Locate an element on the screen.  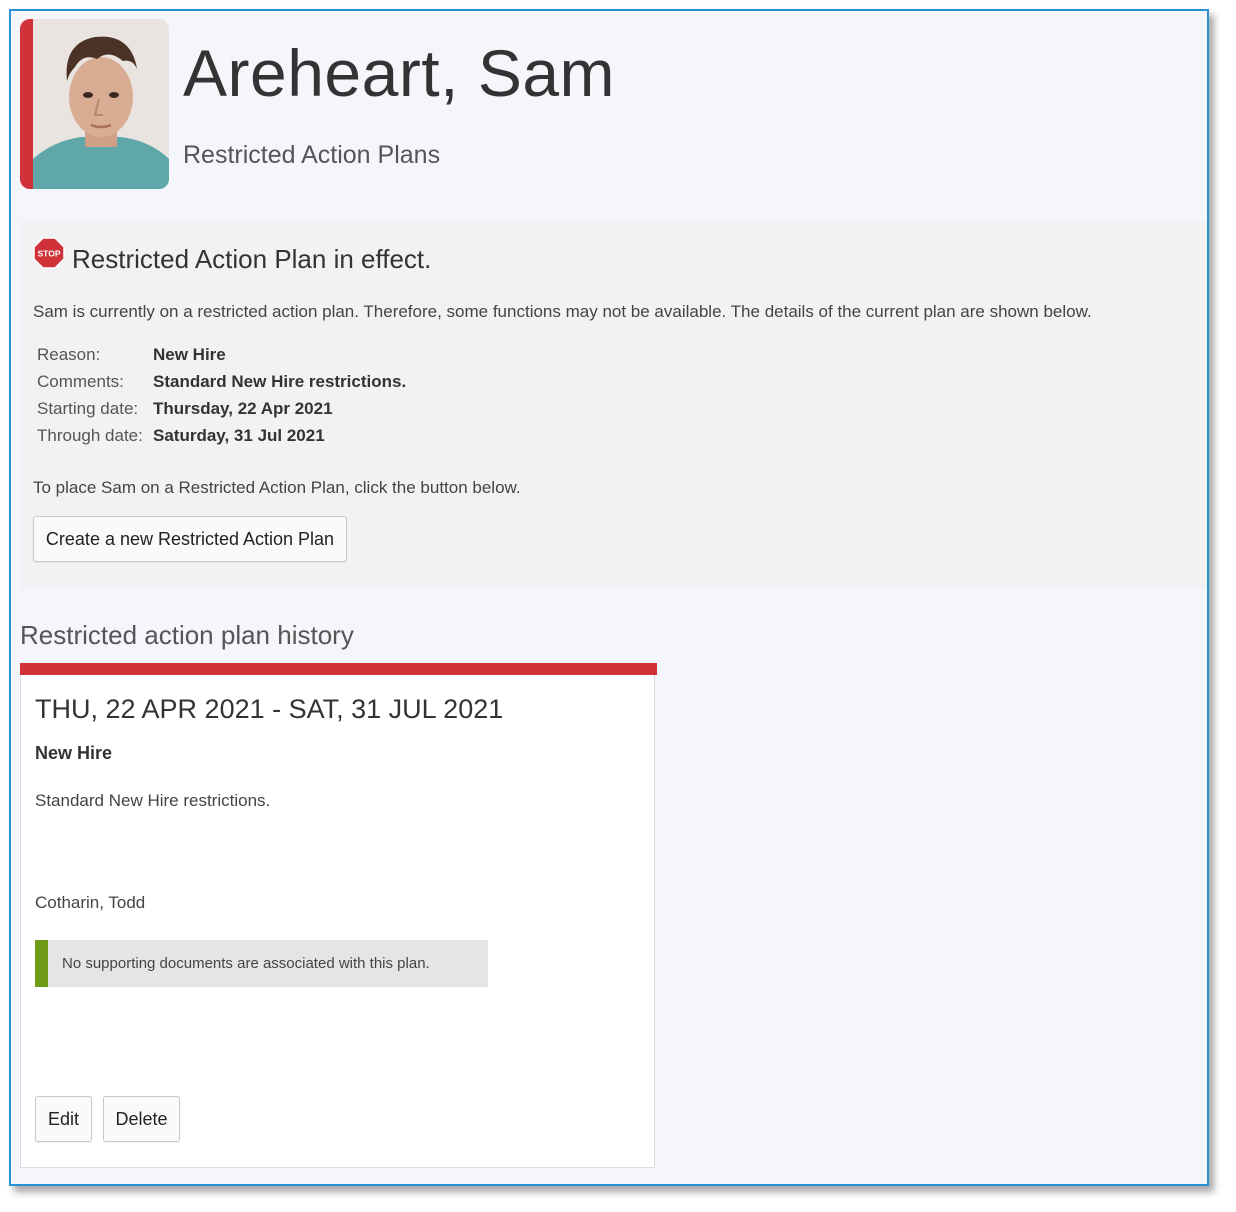
history-heading: Restricted action plan history is located at coordinates (187, 635).